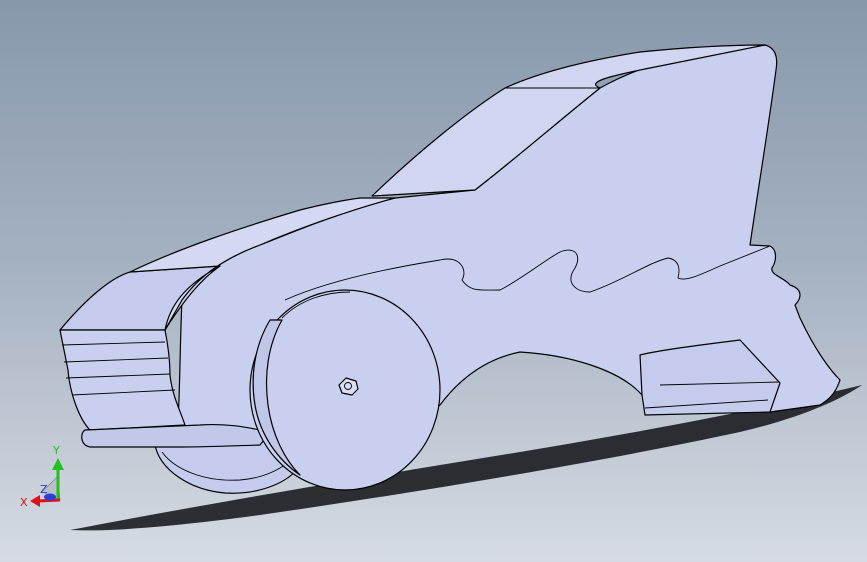 The width and height of the screenshot is (867, 562). What do you see at coordinates (345, 390) in the screenshot?
I see `front-wheel` at bounding box center [345, 390].